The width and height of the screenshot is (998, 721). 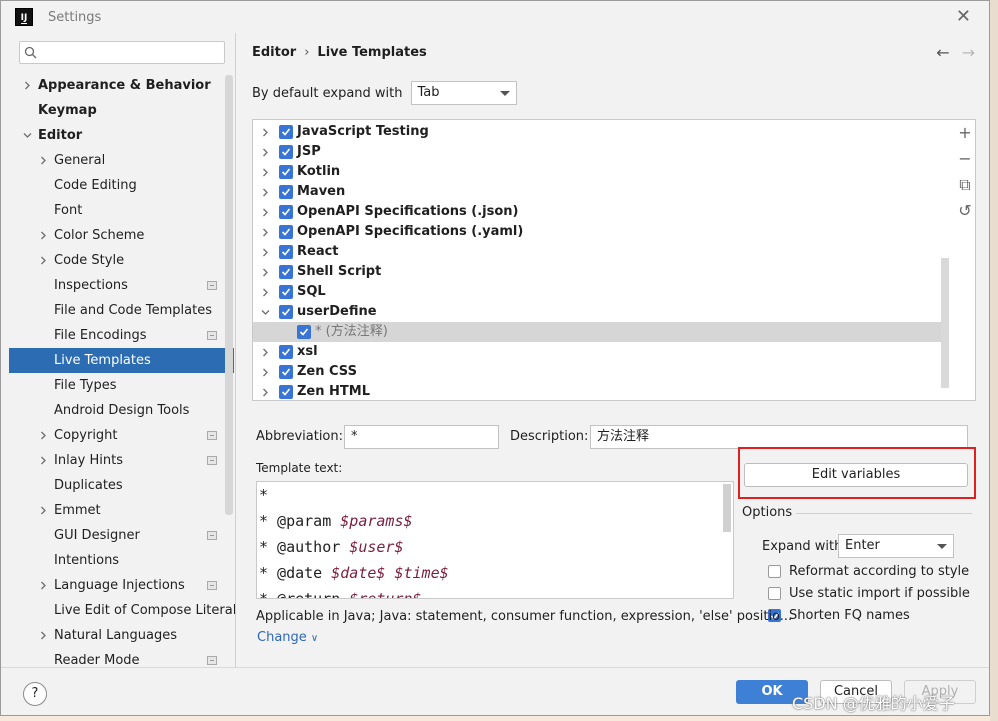 I want to click on templates-list-scrollbar, so click(x=945, y=323).